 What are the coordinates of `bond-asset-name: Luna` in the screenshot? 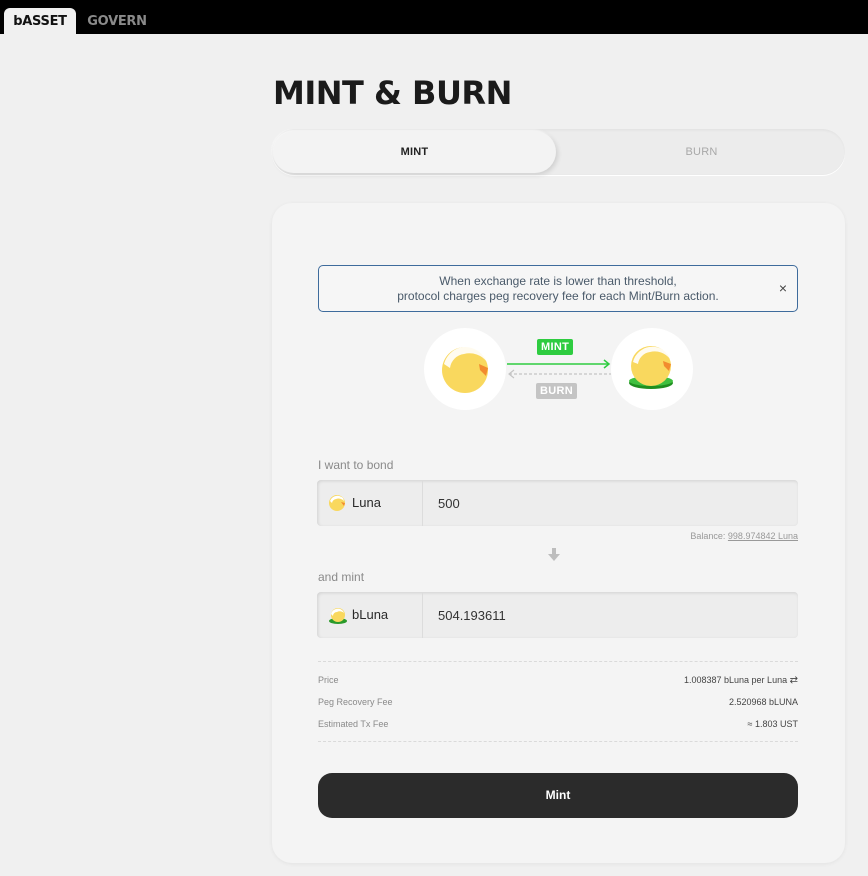 It's located at (366, 502).